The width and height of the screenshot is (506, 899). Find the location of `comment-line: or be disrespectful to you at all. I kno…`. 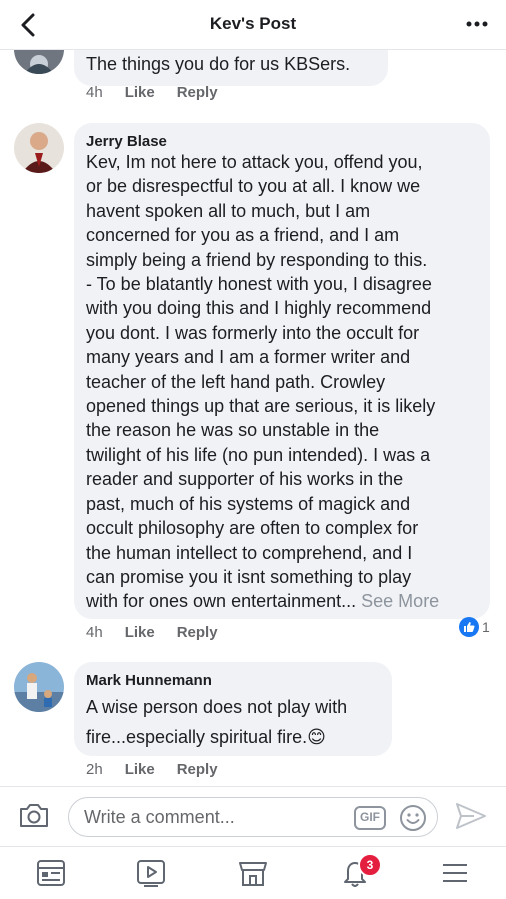

comment-line: or be disrespectful to you at all. I kno… is located at coordinates (253, 186).